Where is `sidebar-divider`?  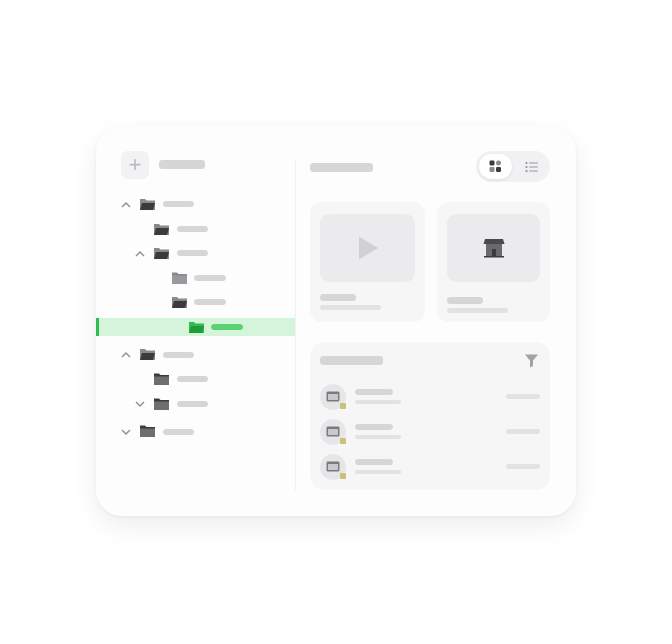
sidebar-divider is located at coordinates (295, 325).